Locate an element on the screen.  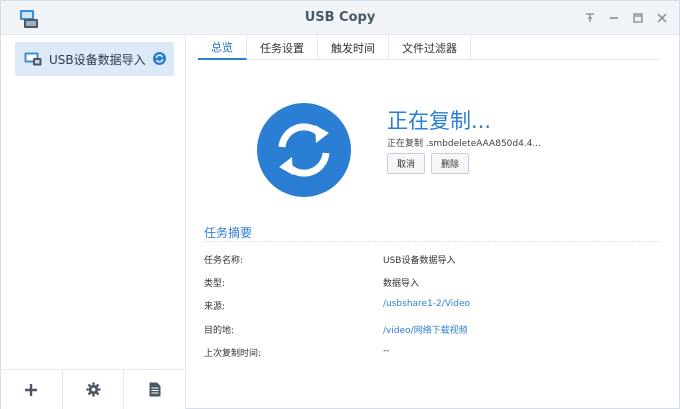
summary-key: 上次复制时间: is located at coordinates (233, 354).